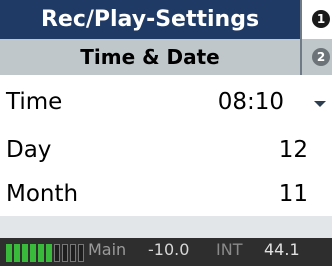 The width and height of the screenshot is (332, 266). I want to click on setting-label-day: Day, so click(29, 150).